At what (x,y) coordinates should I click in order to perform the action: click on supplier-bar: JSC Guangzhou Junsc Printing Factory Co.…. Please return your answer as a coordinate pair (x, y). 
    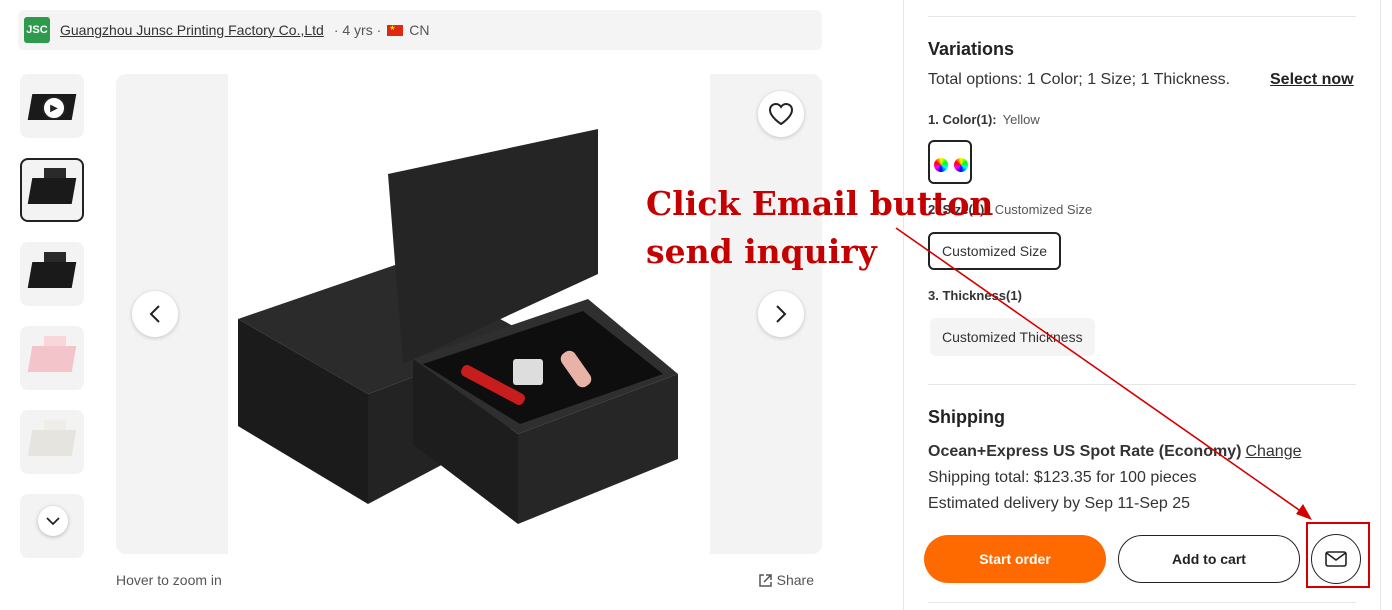
    Looking at the image, I should click on (420, 30).